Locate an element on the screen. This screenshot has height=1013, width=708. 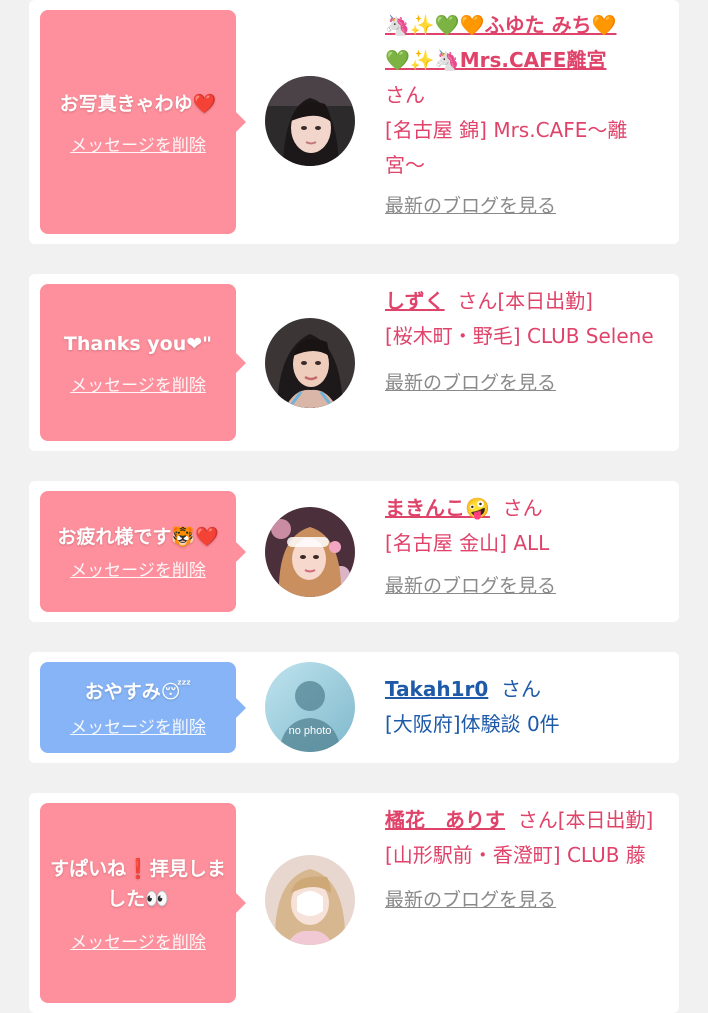
shop-info: [名古屋 金山] ALL is located at coordinates (467, 543).